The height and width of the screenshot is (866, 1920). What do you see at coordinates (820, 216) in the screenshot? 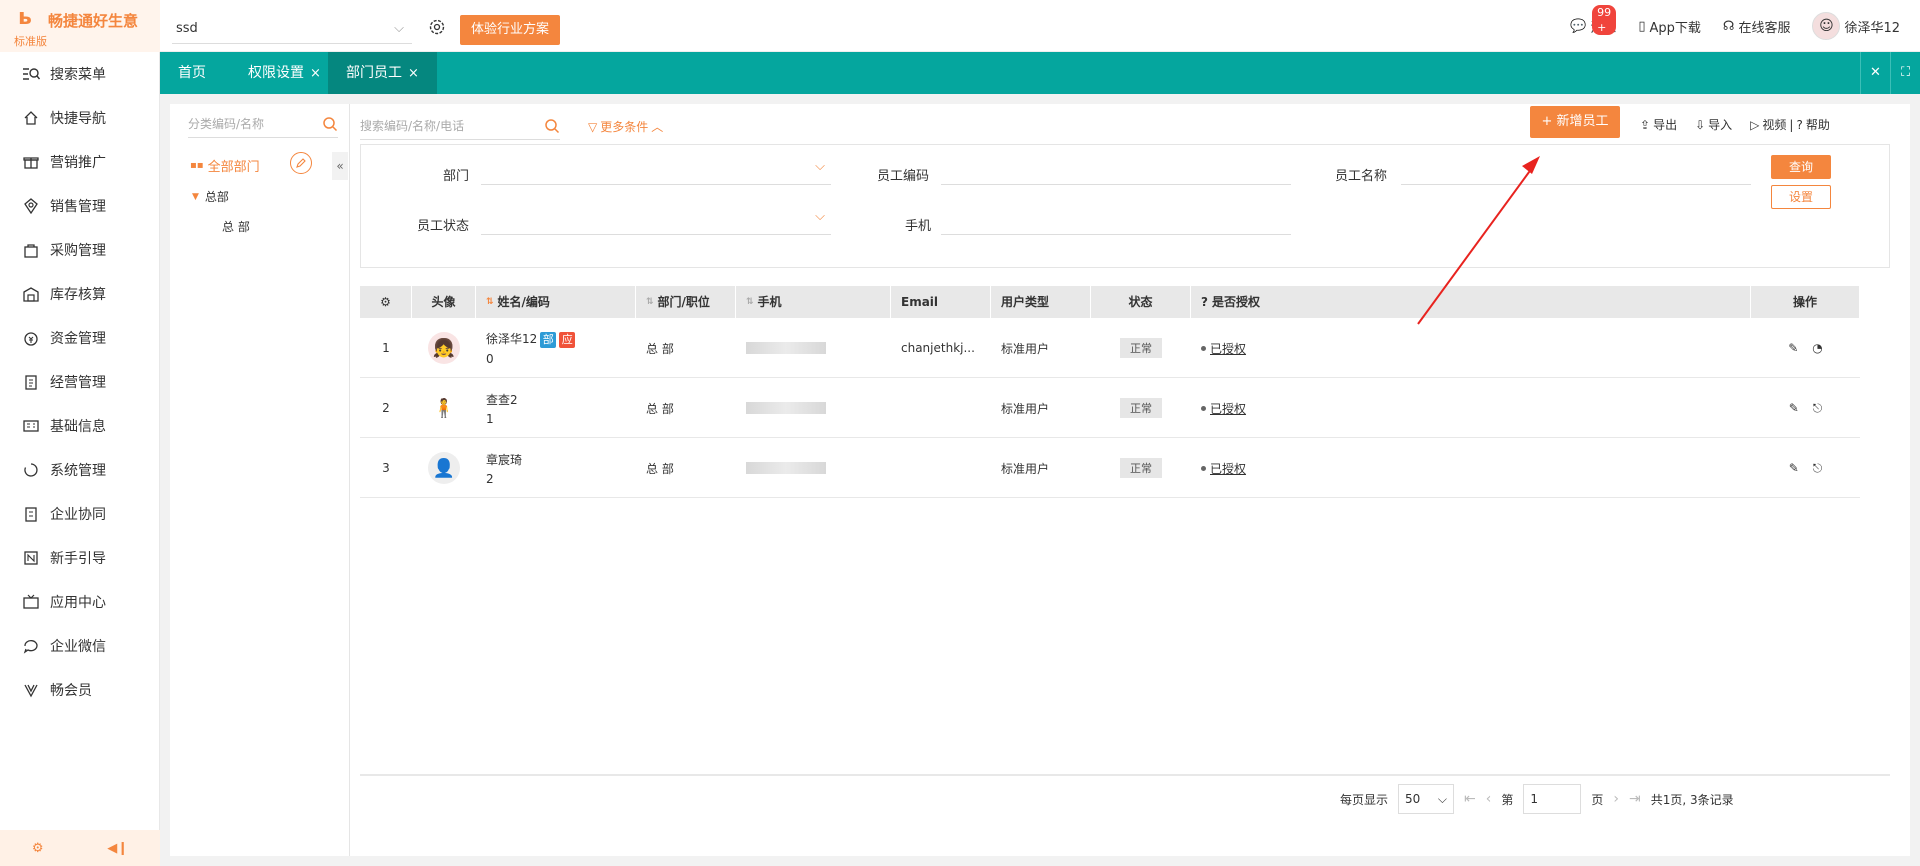
I see `chevron-down-icon: ⌵` at bounding box center [820, 216].